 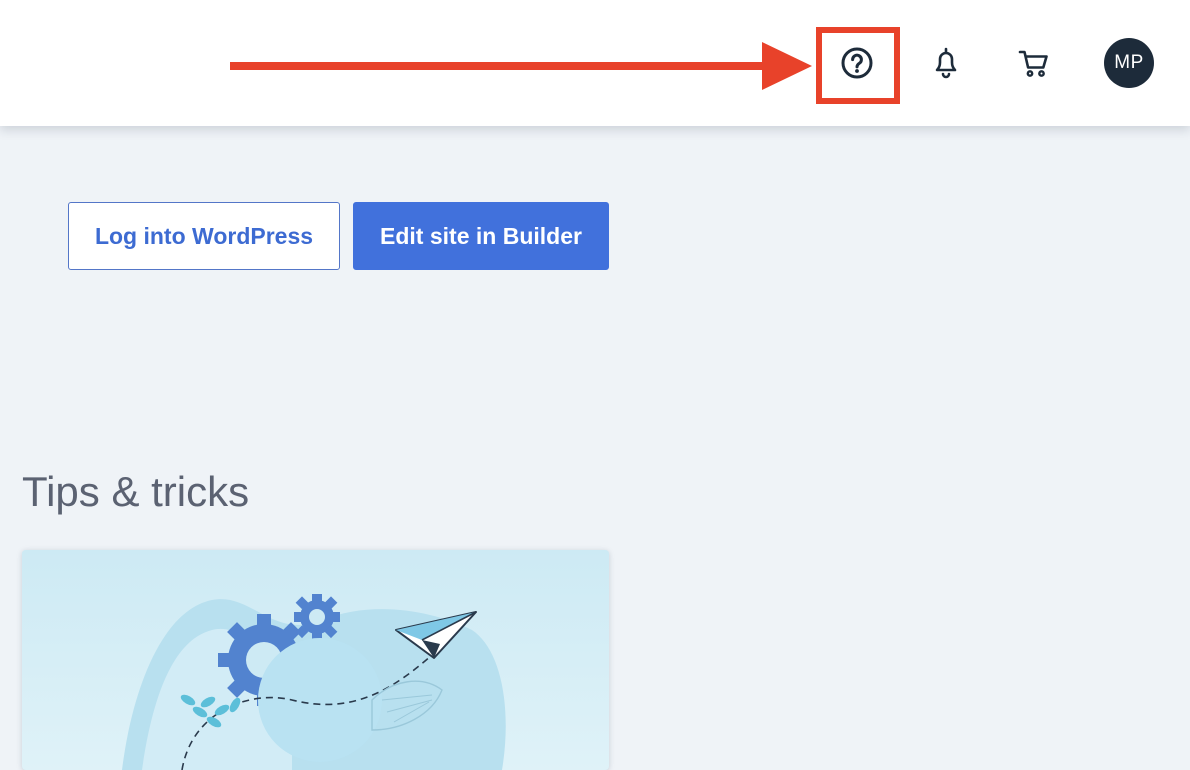 I want to click on tip-illustration, so click(x=315, y=660).